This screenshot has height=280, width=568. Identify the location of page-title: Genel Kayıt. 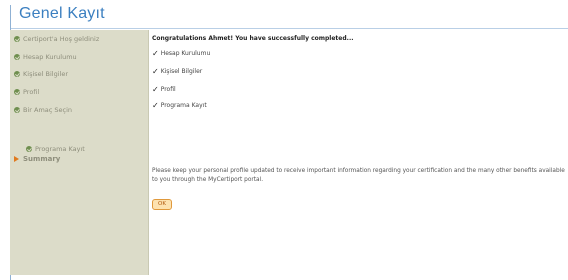
(62, 13).